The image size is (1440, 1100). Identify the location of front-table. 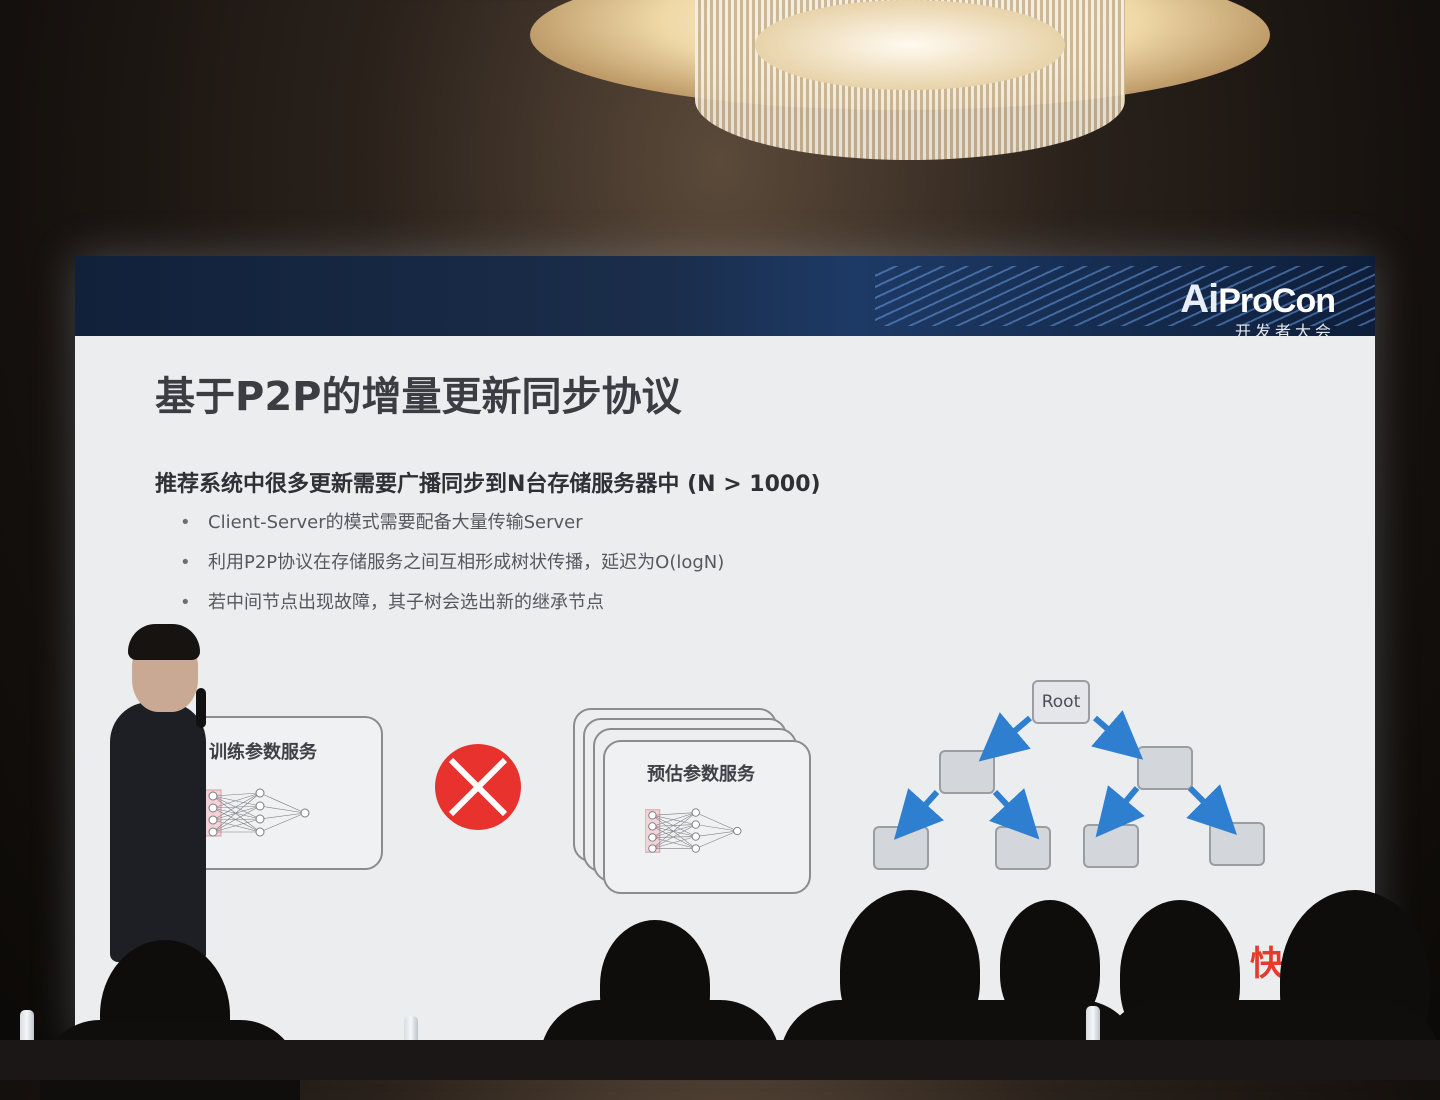
(720, 1060).